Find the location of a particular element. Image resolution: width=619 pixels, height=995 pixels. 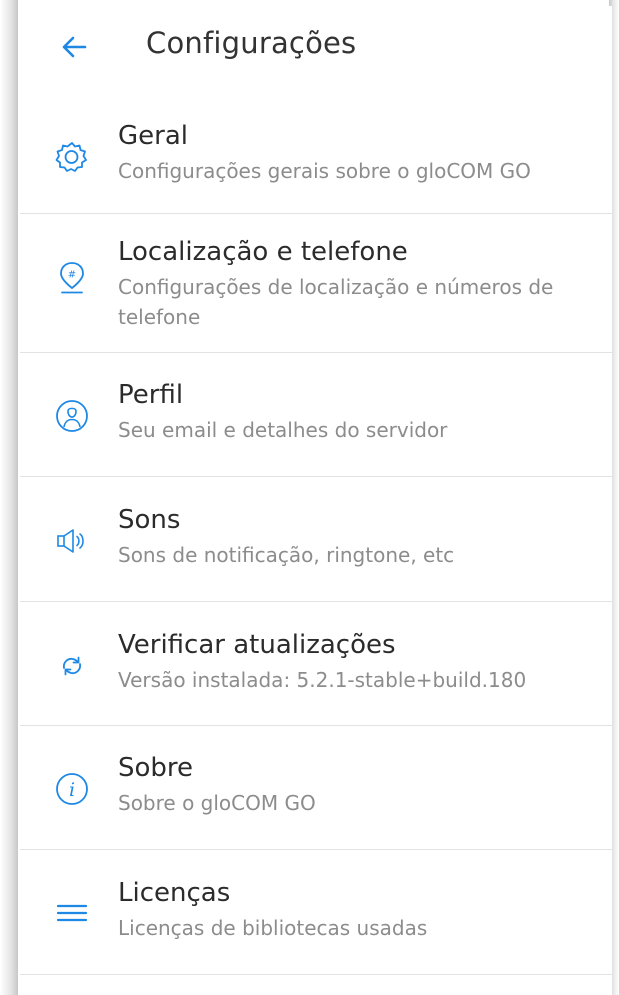

settings-item-label: Perfil is located at coordinates (151, 395).